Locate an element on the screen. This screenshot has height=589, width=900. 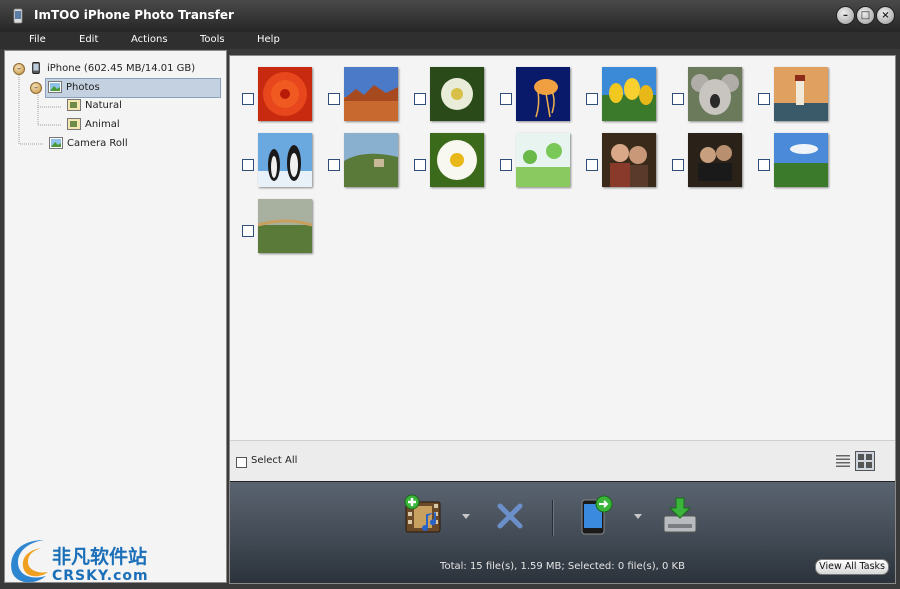
tree-item-iphone: – iPhone (602.45 MB/14.01 GB) is located at coordinates (111, 69).